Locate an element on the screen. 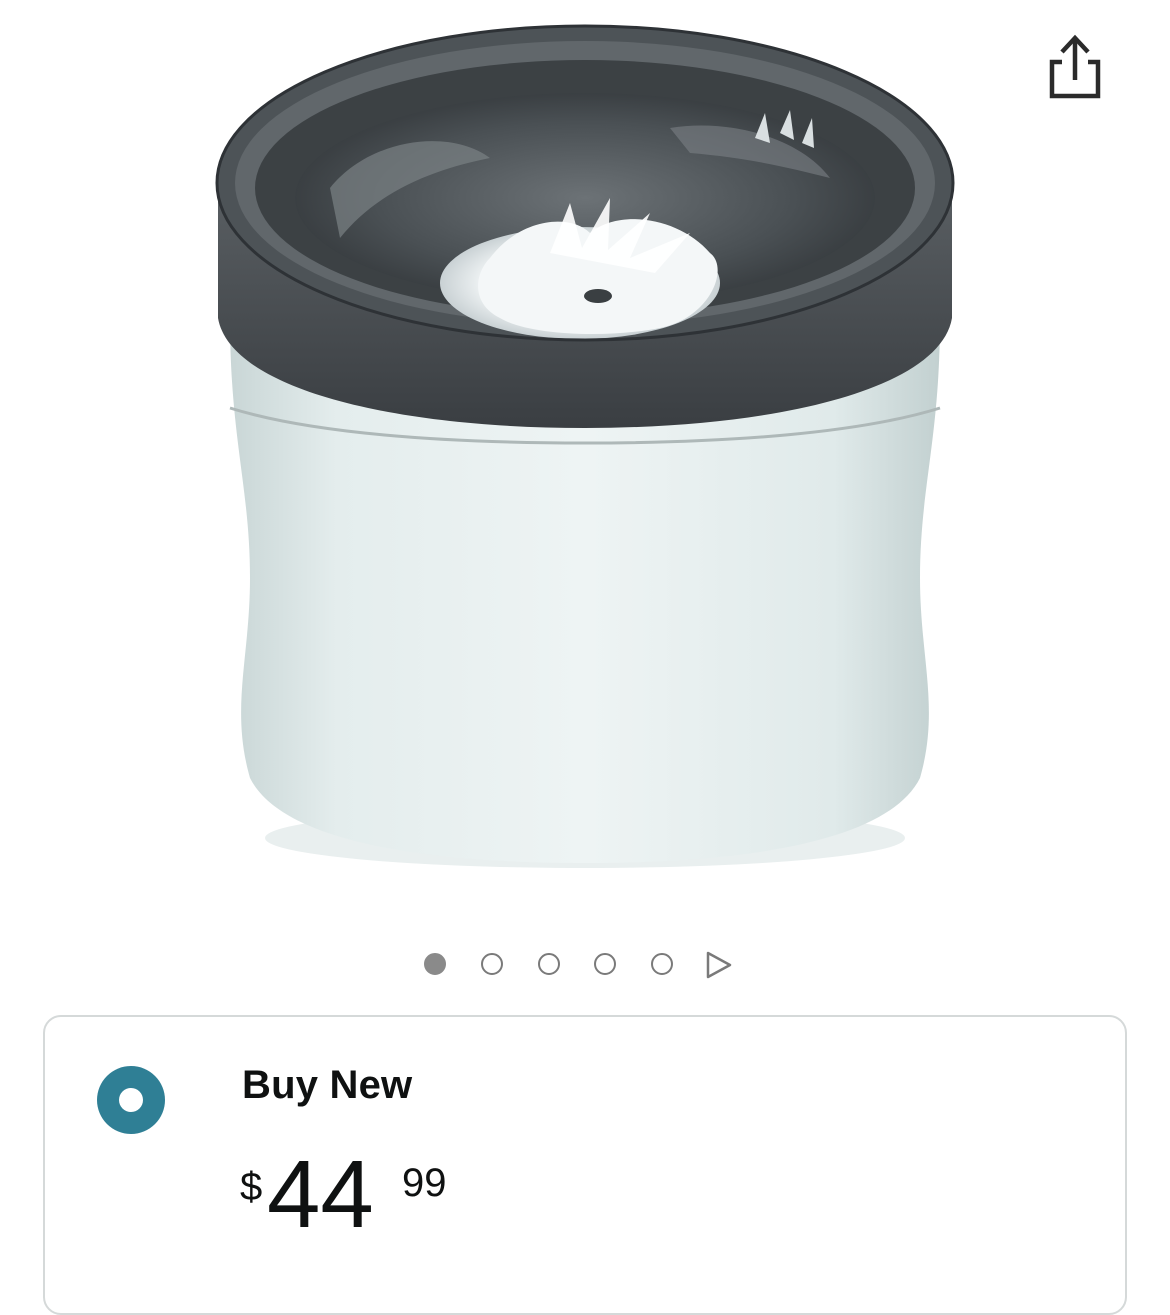 The image size is (1170, 1315). play-triangle-icon is located at coordinates (719, 965).